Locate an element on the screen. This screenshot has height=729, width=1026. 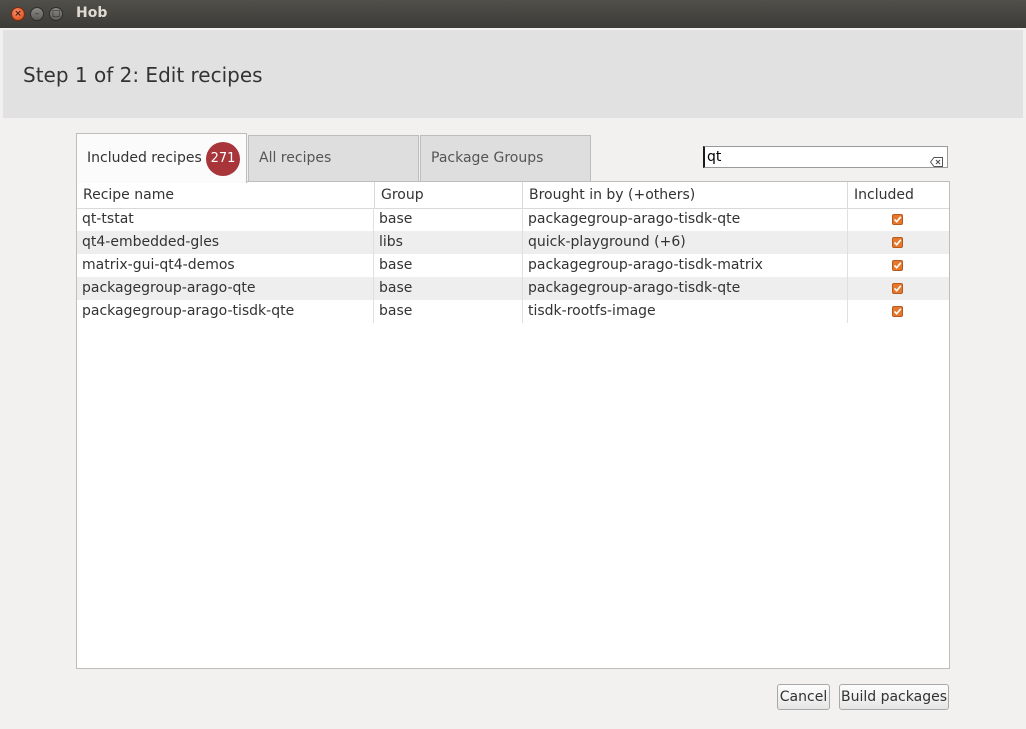
page-title: Step 1 of 2: Edit recipes is located at coordinates (143, 75).